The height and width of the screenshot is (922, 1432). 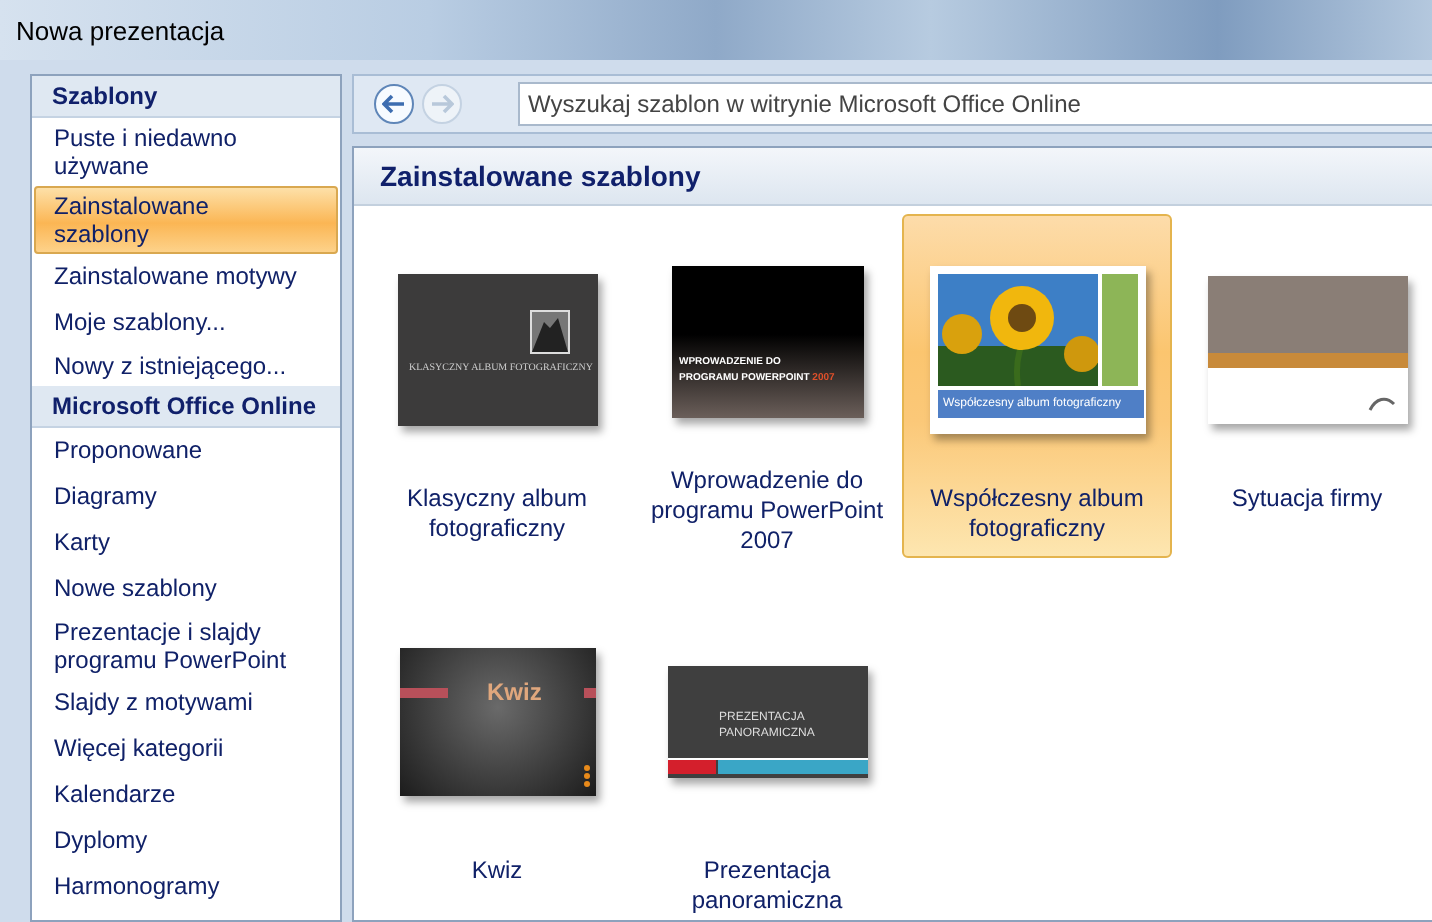 What do you see at coordinates (1307, 499) in the screenshot?
I see `template-name: Sytuacja firmy` at bounding box center [1307, 499].